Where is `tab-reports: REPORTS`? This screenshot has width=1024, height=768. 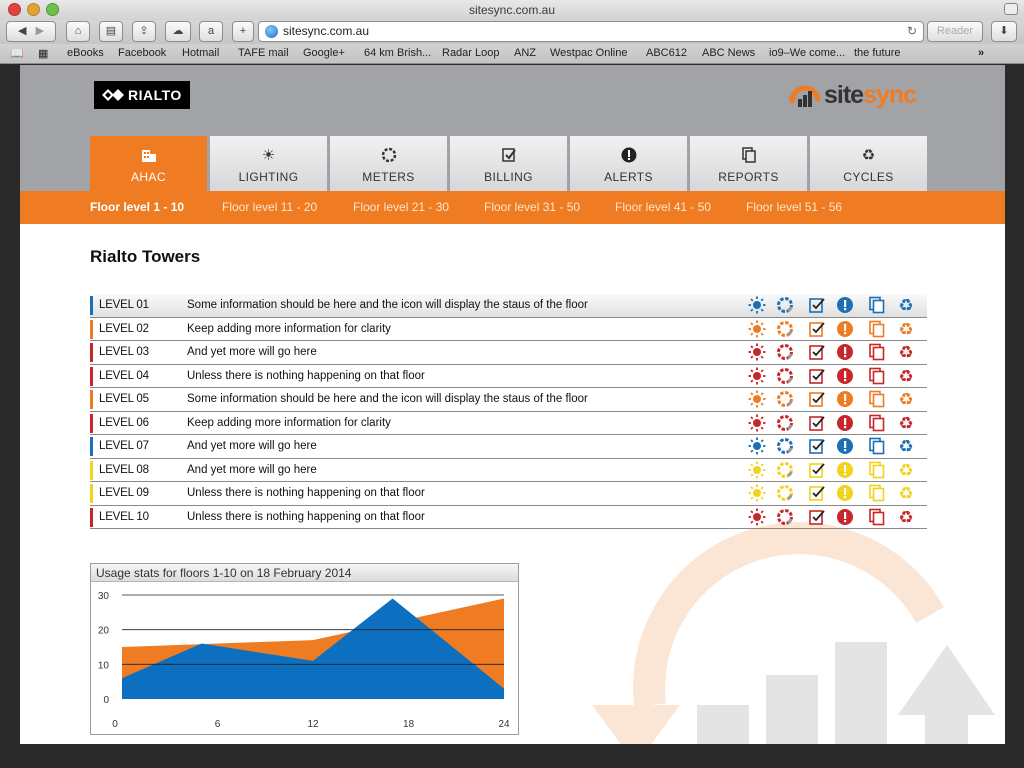 tab-reports: REPORTS is located at coordinates (748, 163).